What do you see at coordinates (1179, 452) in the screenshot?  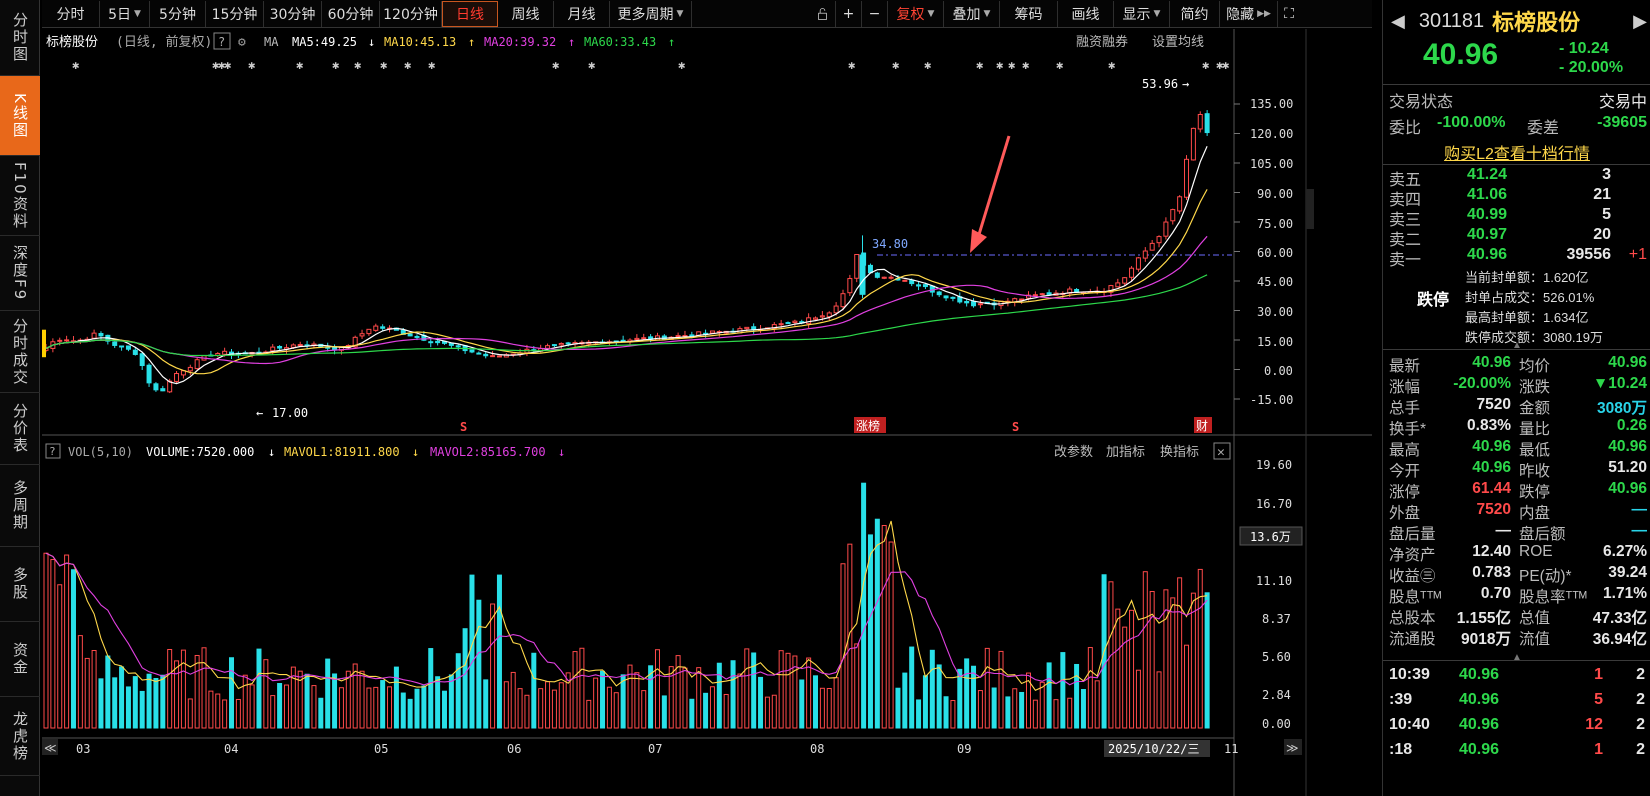 I see `switch-indicator-link: 换指标` at bounding box center [1179, 452].